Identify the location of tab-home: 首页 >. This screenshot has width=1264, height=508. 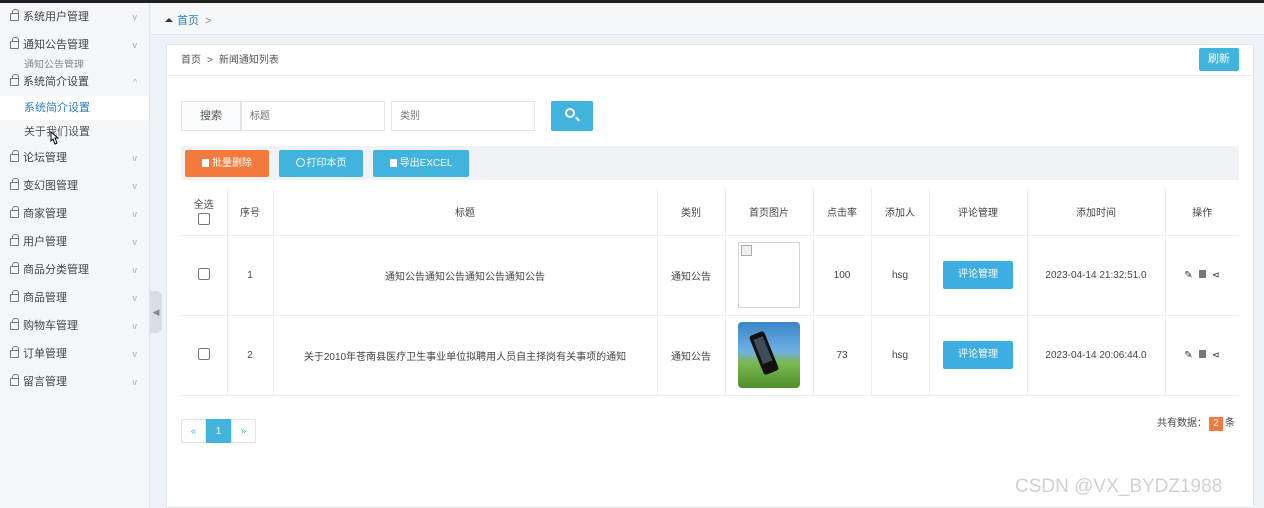
(188, 20).